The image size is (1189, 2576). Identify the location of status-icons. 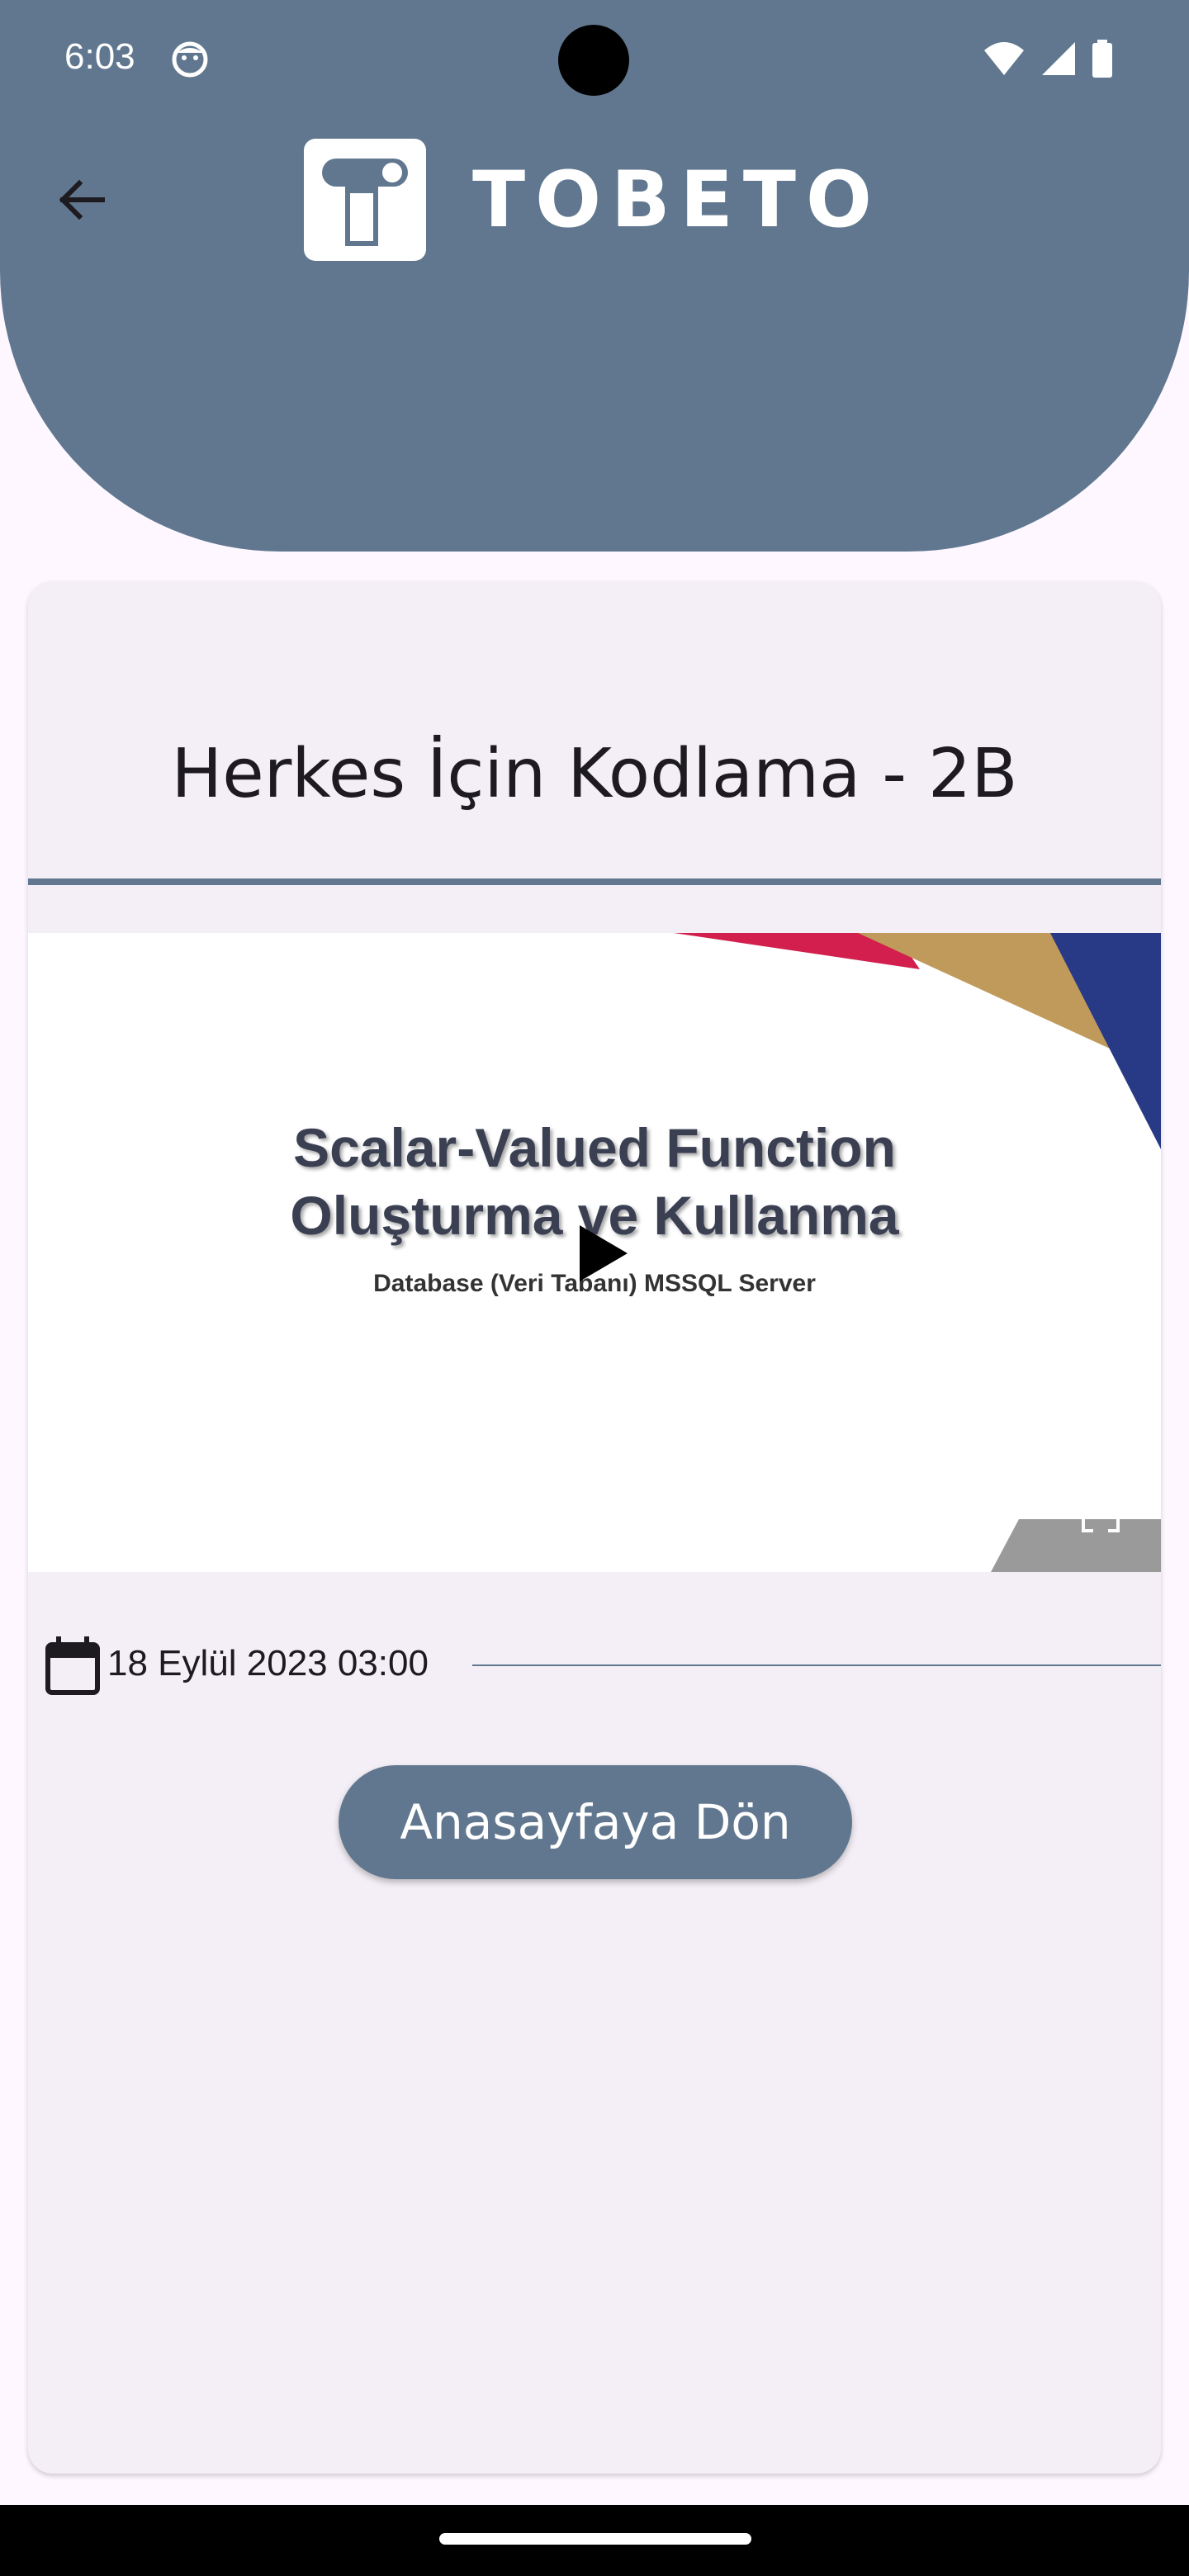
(1048, 59).